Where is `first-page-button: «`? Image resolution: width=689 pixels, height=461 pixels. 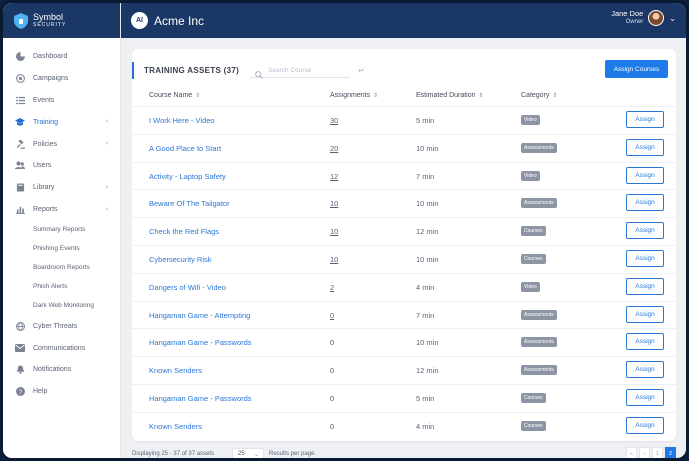
first-page-button: « is located at coordinates (631, 452).